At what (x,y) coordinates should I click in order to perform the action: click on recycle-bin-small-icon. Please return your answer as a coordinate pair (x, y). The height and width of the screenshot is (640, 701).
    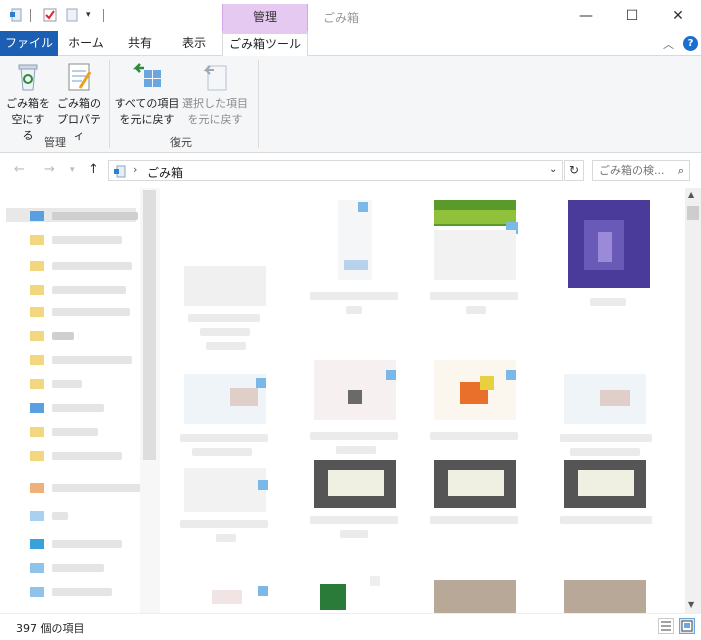
    Looking at the image, I should click on (120, 172).